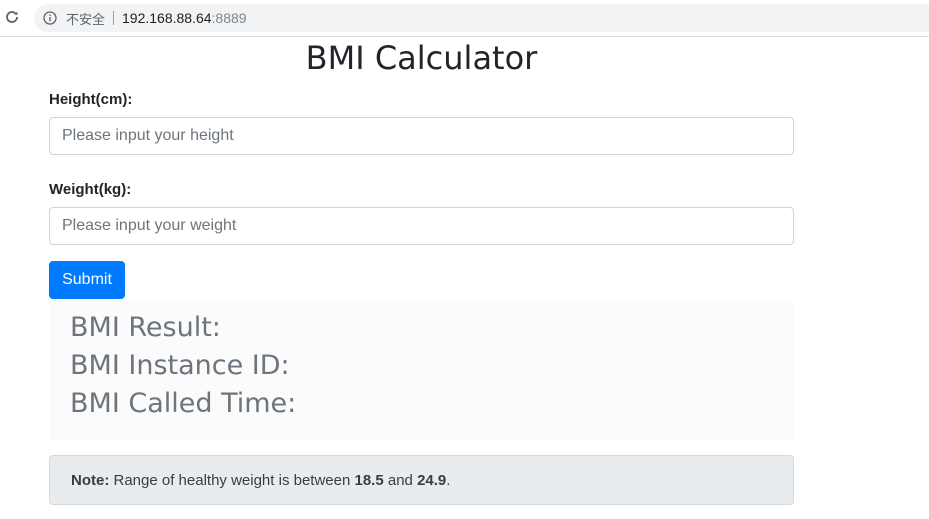  I want to click on bmi-instance-id-label: BMI Instance ID:, so click(180, 365).